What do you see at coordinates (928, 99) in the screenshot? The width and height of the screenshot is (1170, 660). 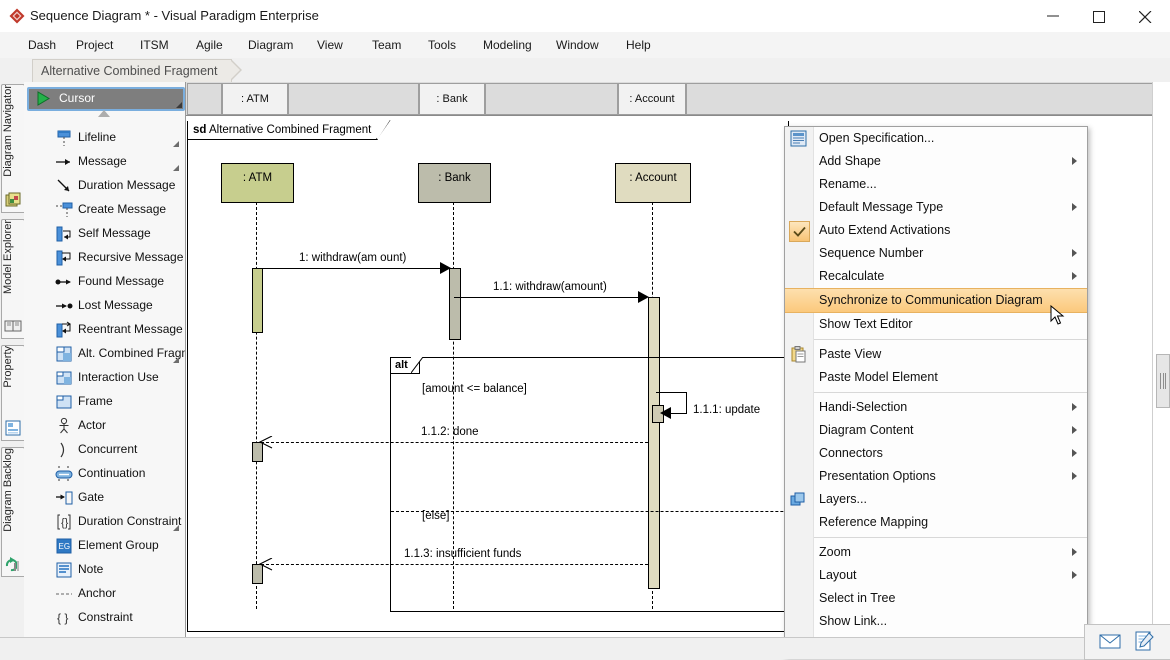 I see `ruler-gap` at bounding box center [928, 99].